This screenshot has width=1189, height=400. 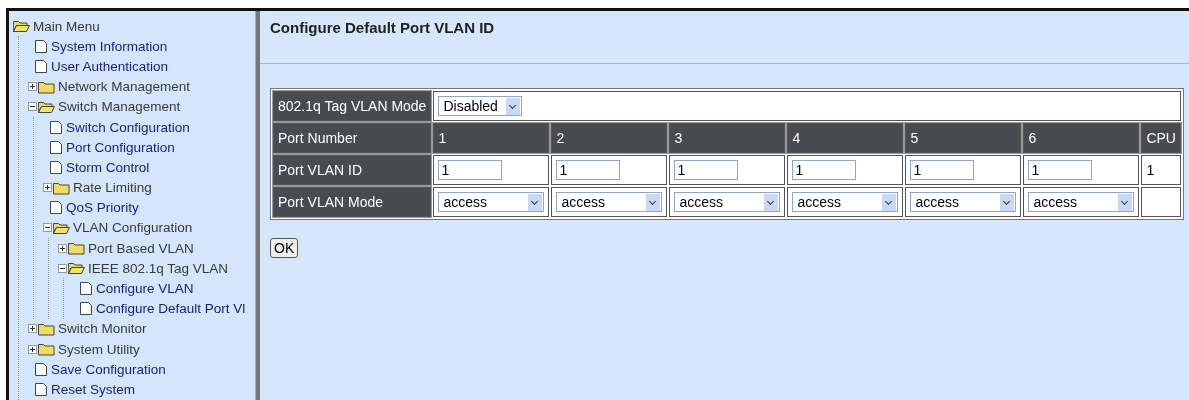 What do you see at coordinates (133, 228) in the screenshot?
I see `menu-item: VLAN Configuration` at bounding box center [133, 228].